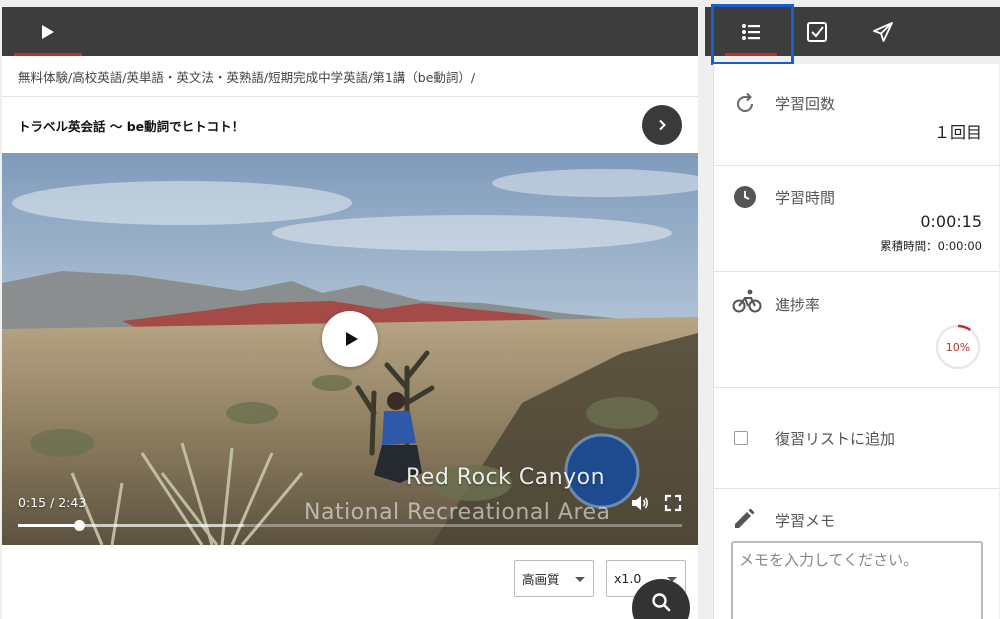 The width and height of the screenshot is (1000, 619). I want to click on study-time-section: 学習時間 0:00:15 累積時間：0:00:00, so click(856, 219).